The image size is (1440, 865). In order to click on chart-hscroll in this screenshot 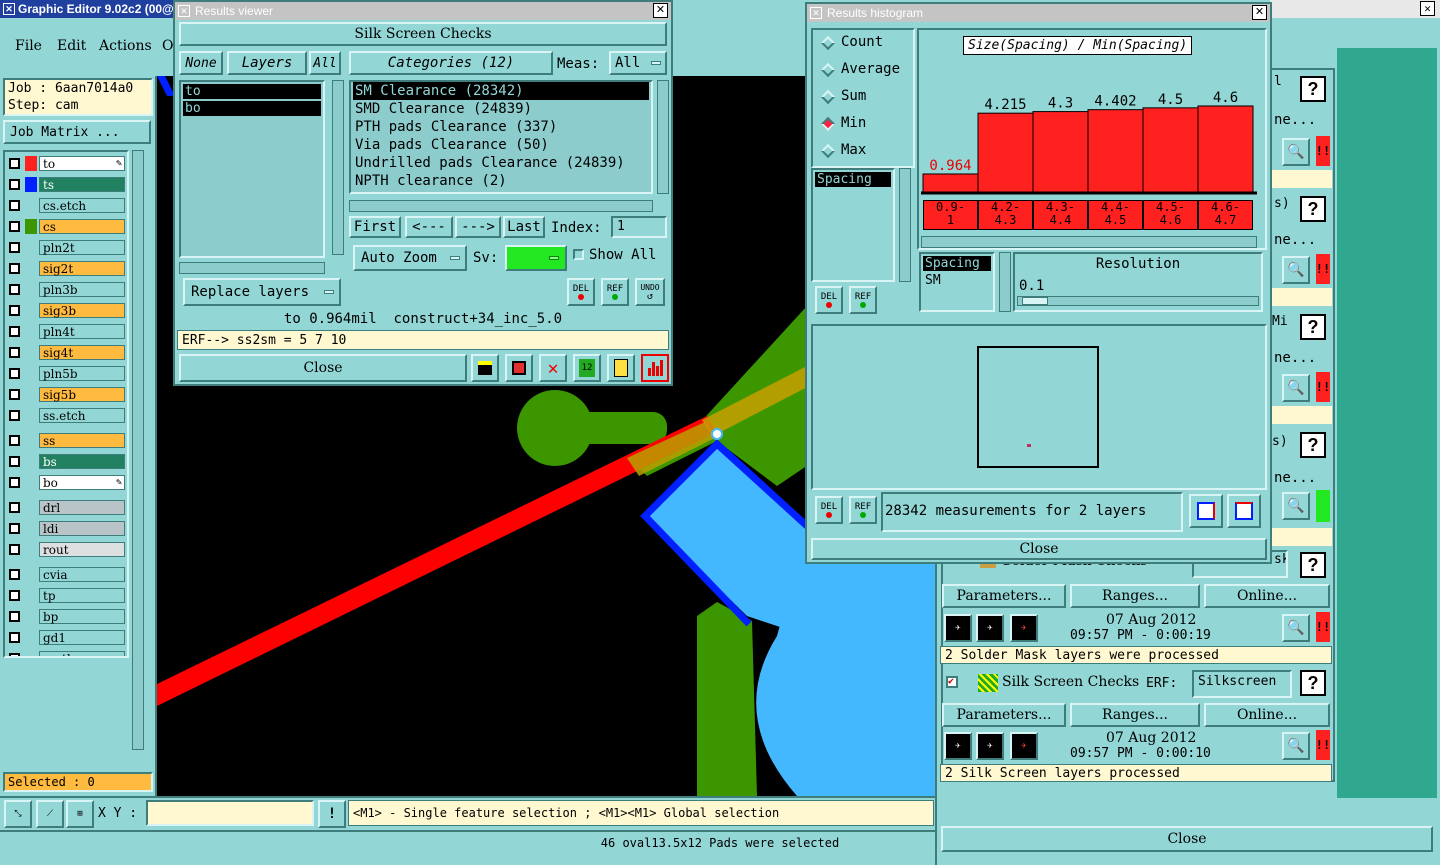, I will do `click(1089, 242)`.